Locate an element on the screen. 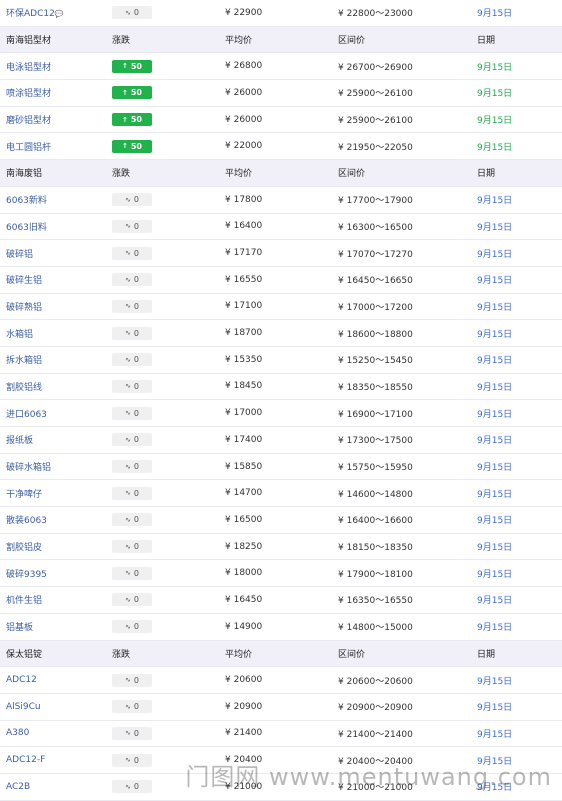 Image resolution: width=562 pixels, height=801 pixels. average-price: ¥ 16500 is located at coordinates (244, 519).